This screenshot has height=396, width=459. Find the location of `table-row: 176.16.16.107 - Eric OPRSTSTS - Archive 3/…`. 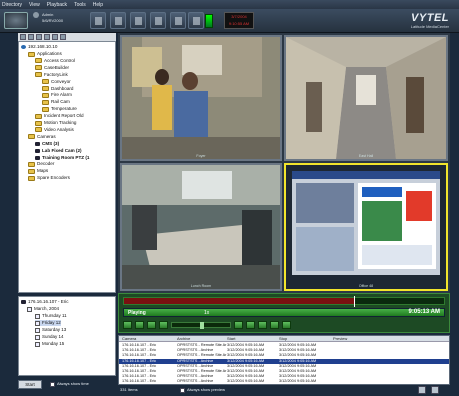

table-row: 176.16.16.107 - Eric OPRSTSTS - Archive 3/… is located at coordinates (284, 381).